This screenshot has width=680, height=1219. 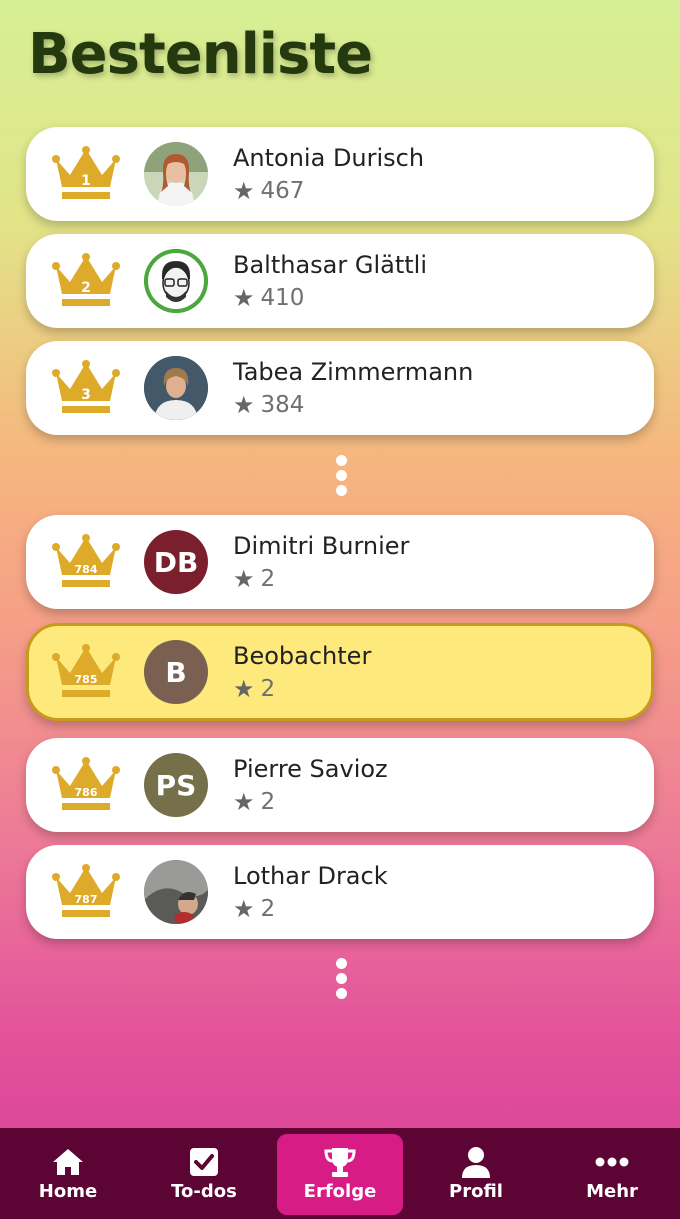 I want to click on more-icon, so click(x=612, y=1162).